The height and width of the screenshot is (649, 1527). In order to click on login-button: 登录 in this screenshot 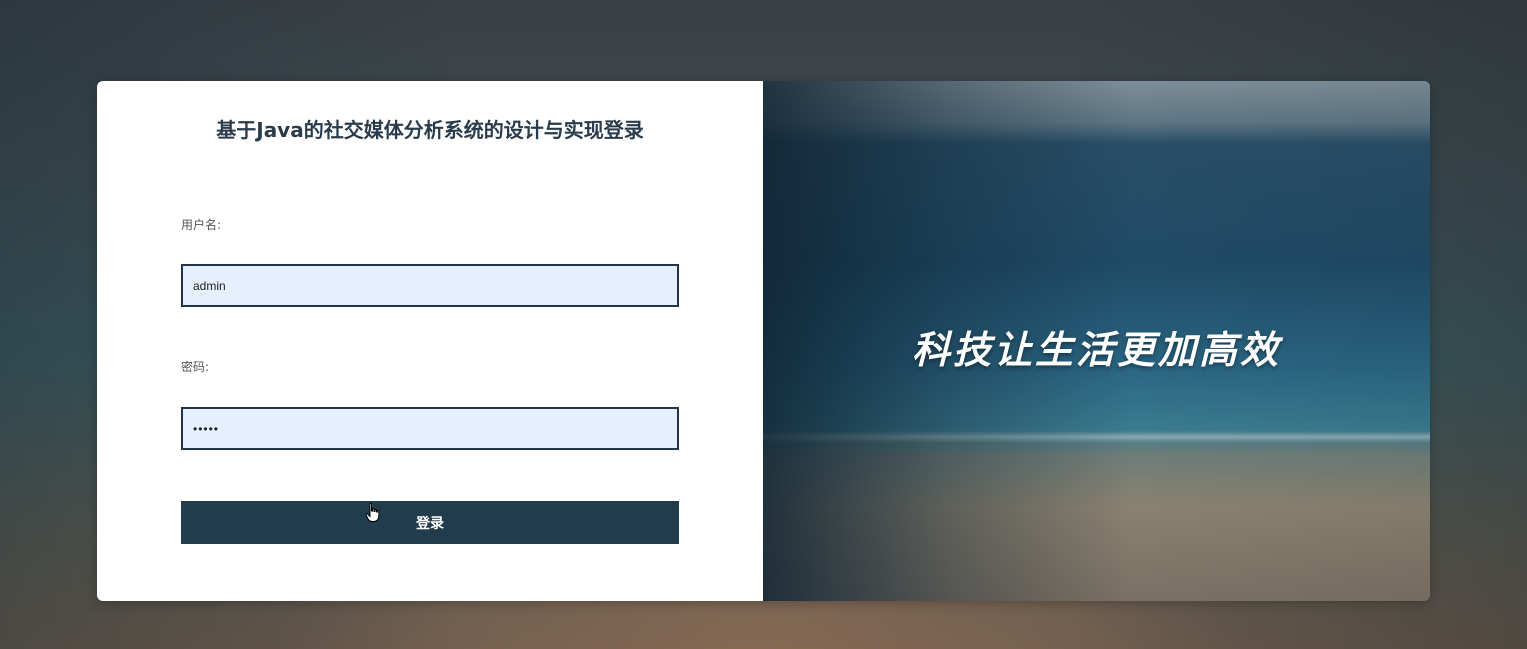, I will do `click(430, 522)`.